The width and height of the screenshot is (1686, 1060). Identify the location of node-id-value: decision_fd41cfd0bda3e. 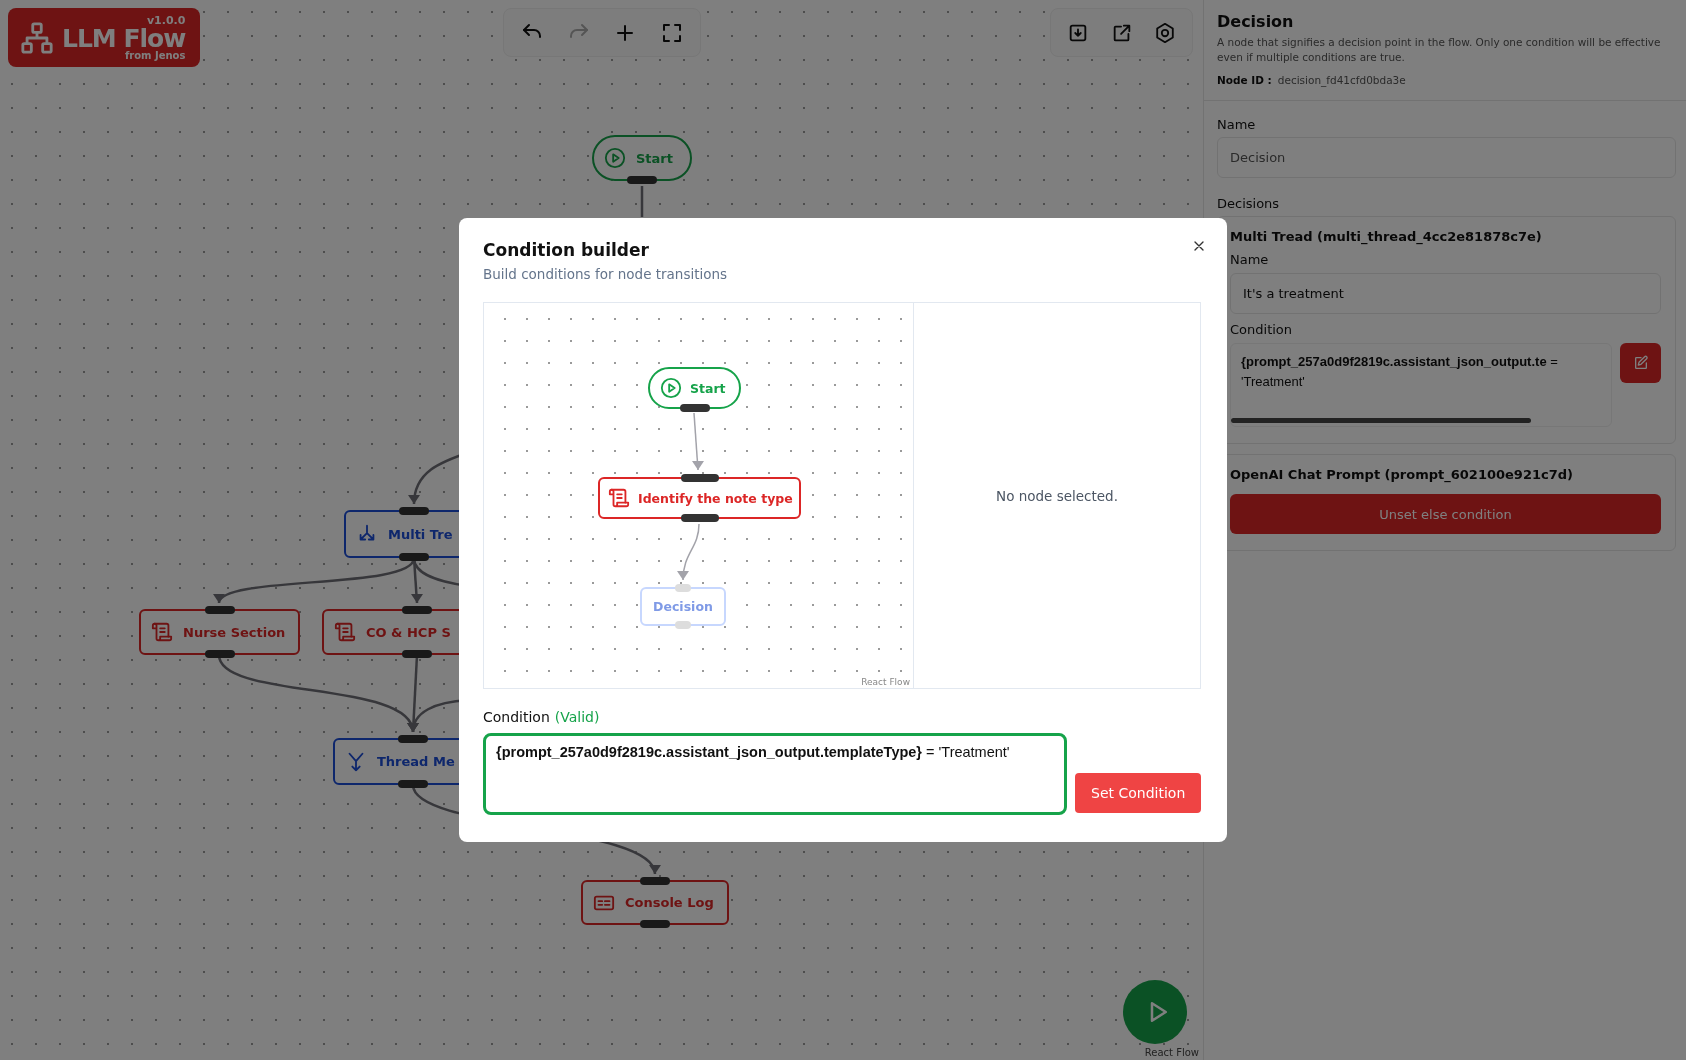
(1341, 80).